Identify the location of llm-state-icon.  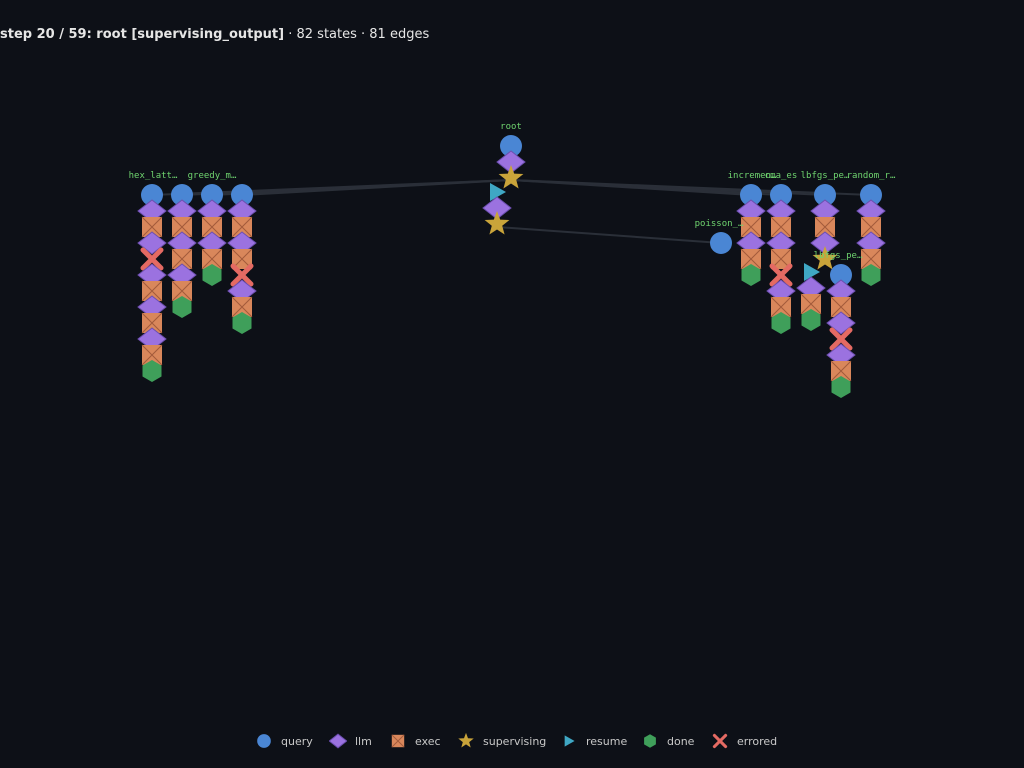
(338, 741).